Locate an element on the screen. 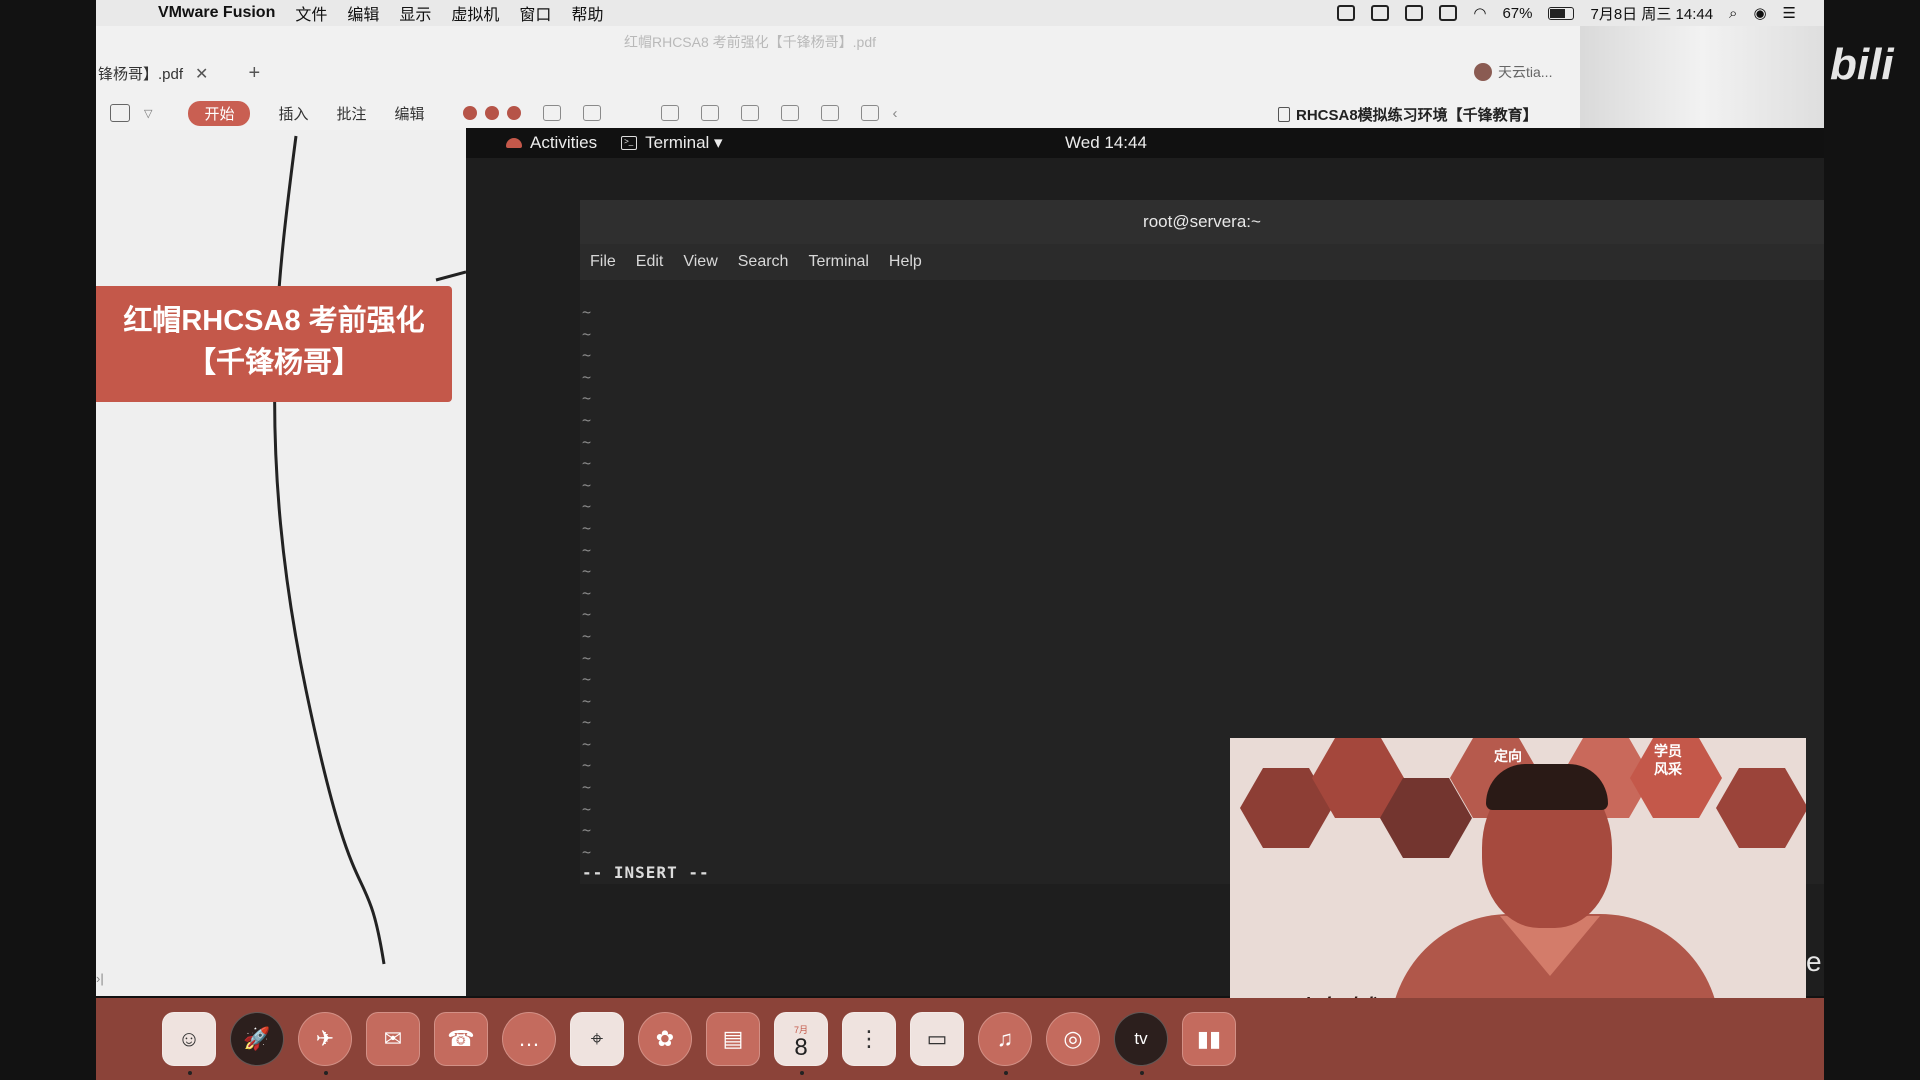 The width and height of the screenshot is (1920, 1080). redhat-icon is located at coordinates (514, 143).